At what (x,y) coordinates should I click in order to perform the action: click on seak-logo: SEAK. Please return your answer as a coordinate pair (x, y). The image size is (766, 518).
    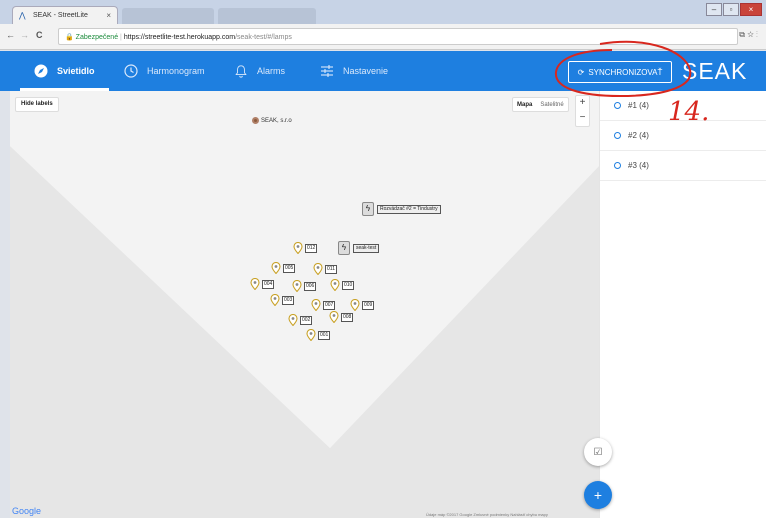
    Looking at the image, I should click on (715, 71).